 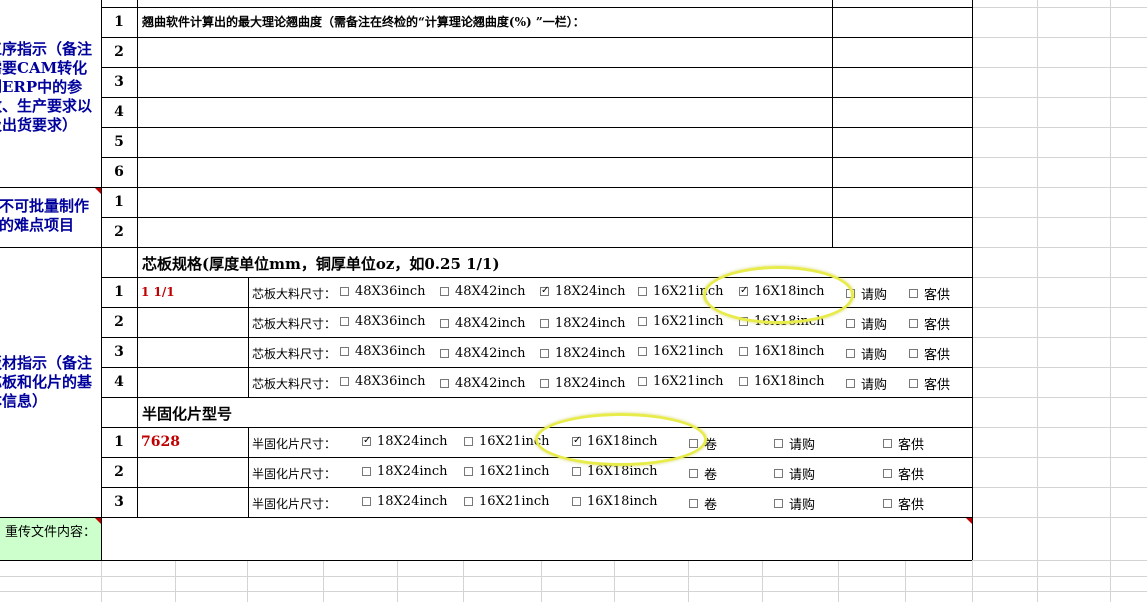 I want to click on warpage-instruction-text: 翘曲软件计算出的最大理论翘曲度（需备注在终检的“计算理论翘曲度(%) ”一栏）：, so click(x=363, y=21).